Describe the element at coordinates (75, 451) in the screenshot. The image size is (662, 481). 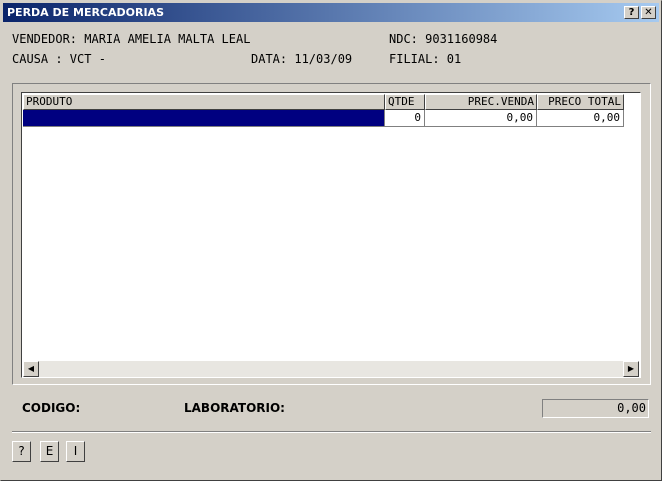
I see `i-button: I` at that location.